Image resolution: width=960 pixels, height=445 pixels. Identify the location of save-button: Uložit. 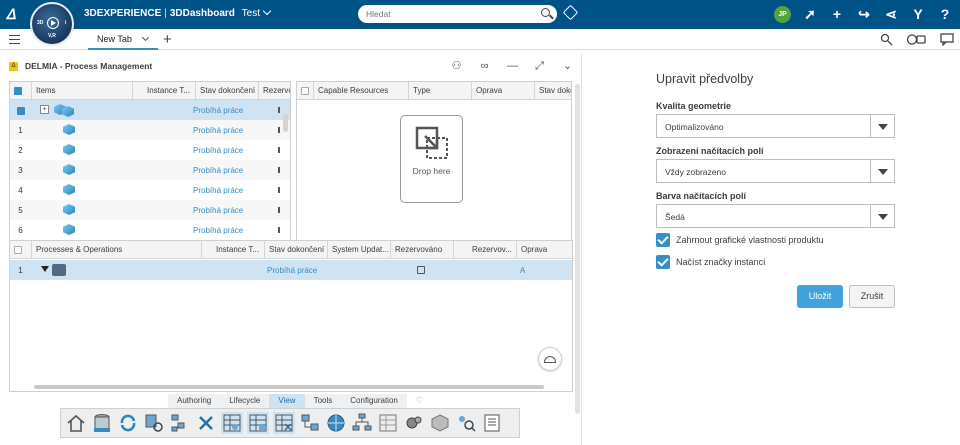
(820, 296).